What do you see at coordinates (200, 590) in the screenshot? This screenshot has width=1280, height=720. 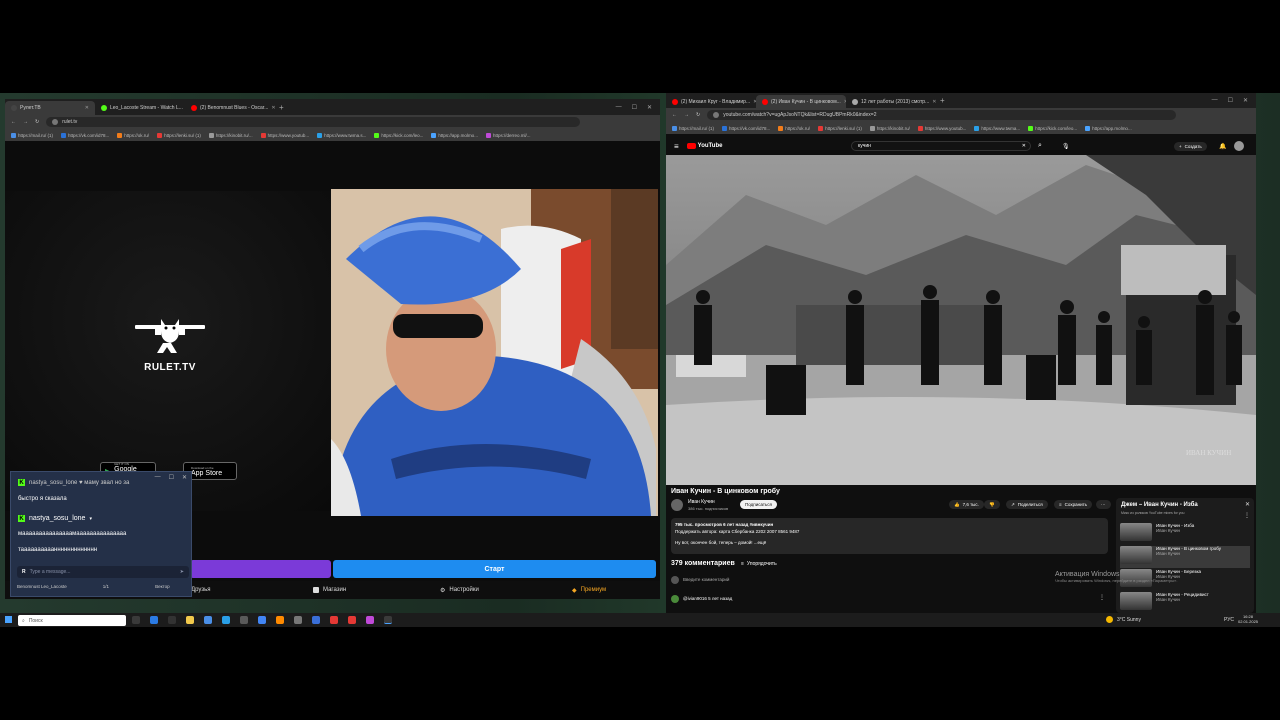 I see `nav-friends: Друзья` at bounding box center [200, 590].